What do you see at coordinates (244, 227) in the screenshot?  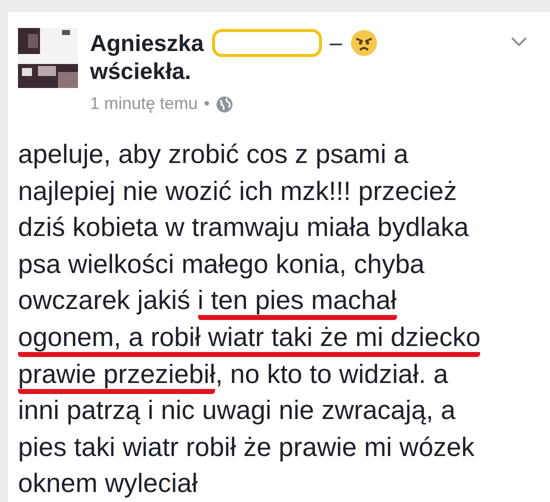 I see `post-text-line: dziś kobieta w tramwaju miała bydlaka` at bounding box center [244, 227].